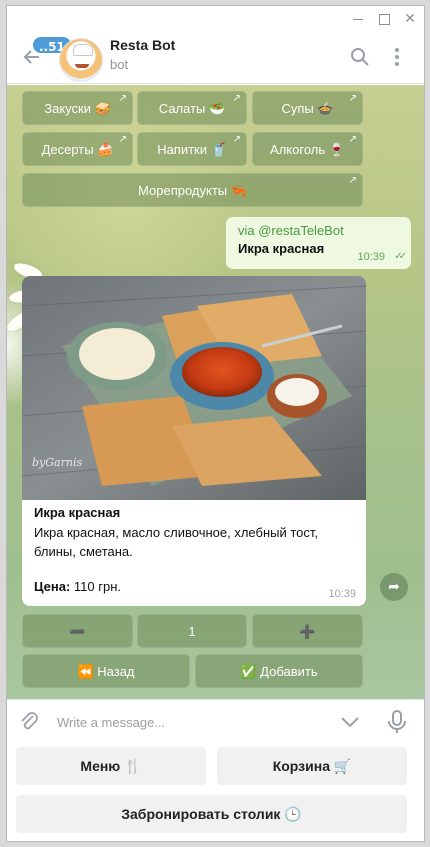 The width and height of the screenshot is (430, 847). I want to click on category-button: Десерты 🍰 ↗, so click(77, 149).